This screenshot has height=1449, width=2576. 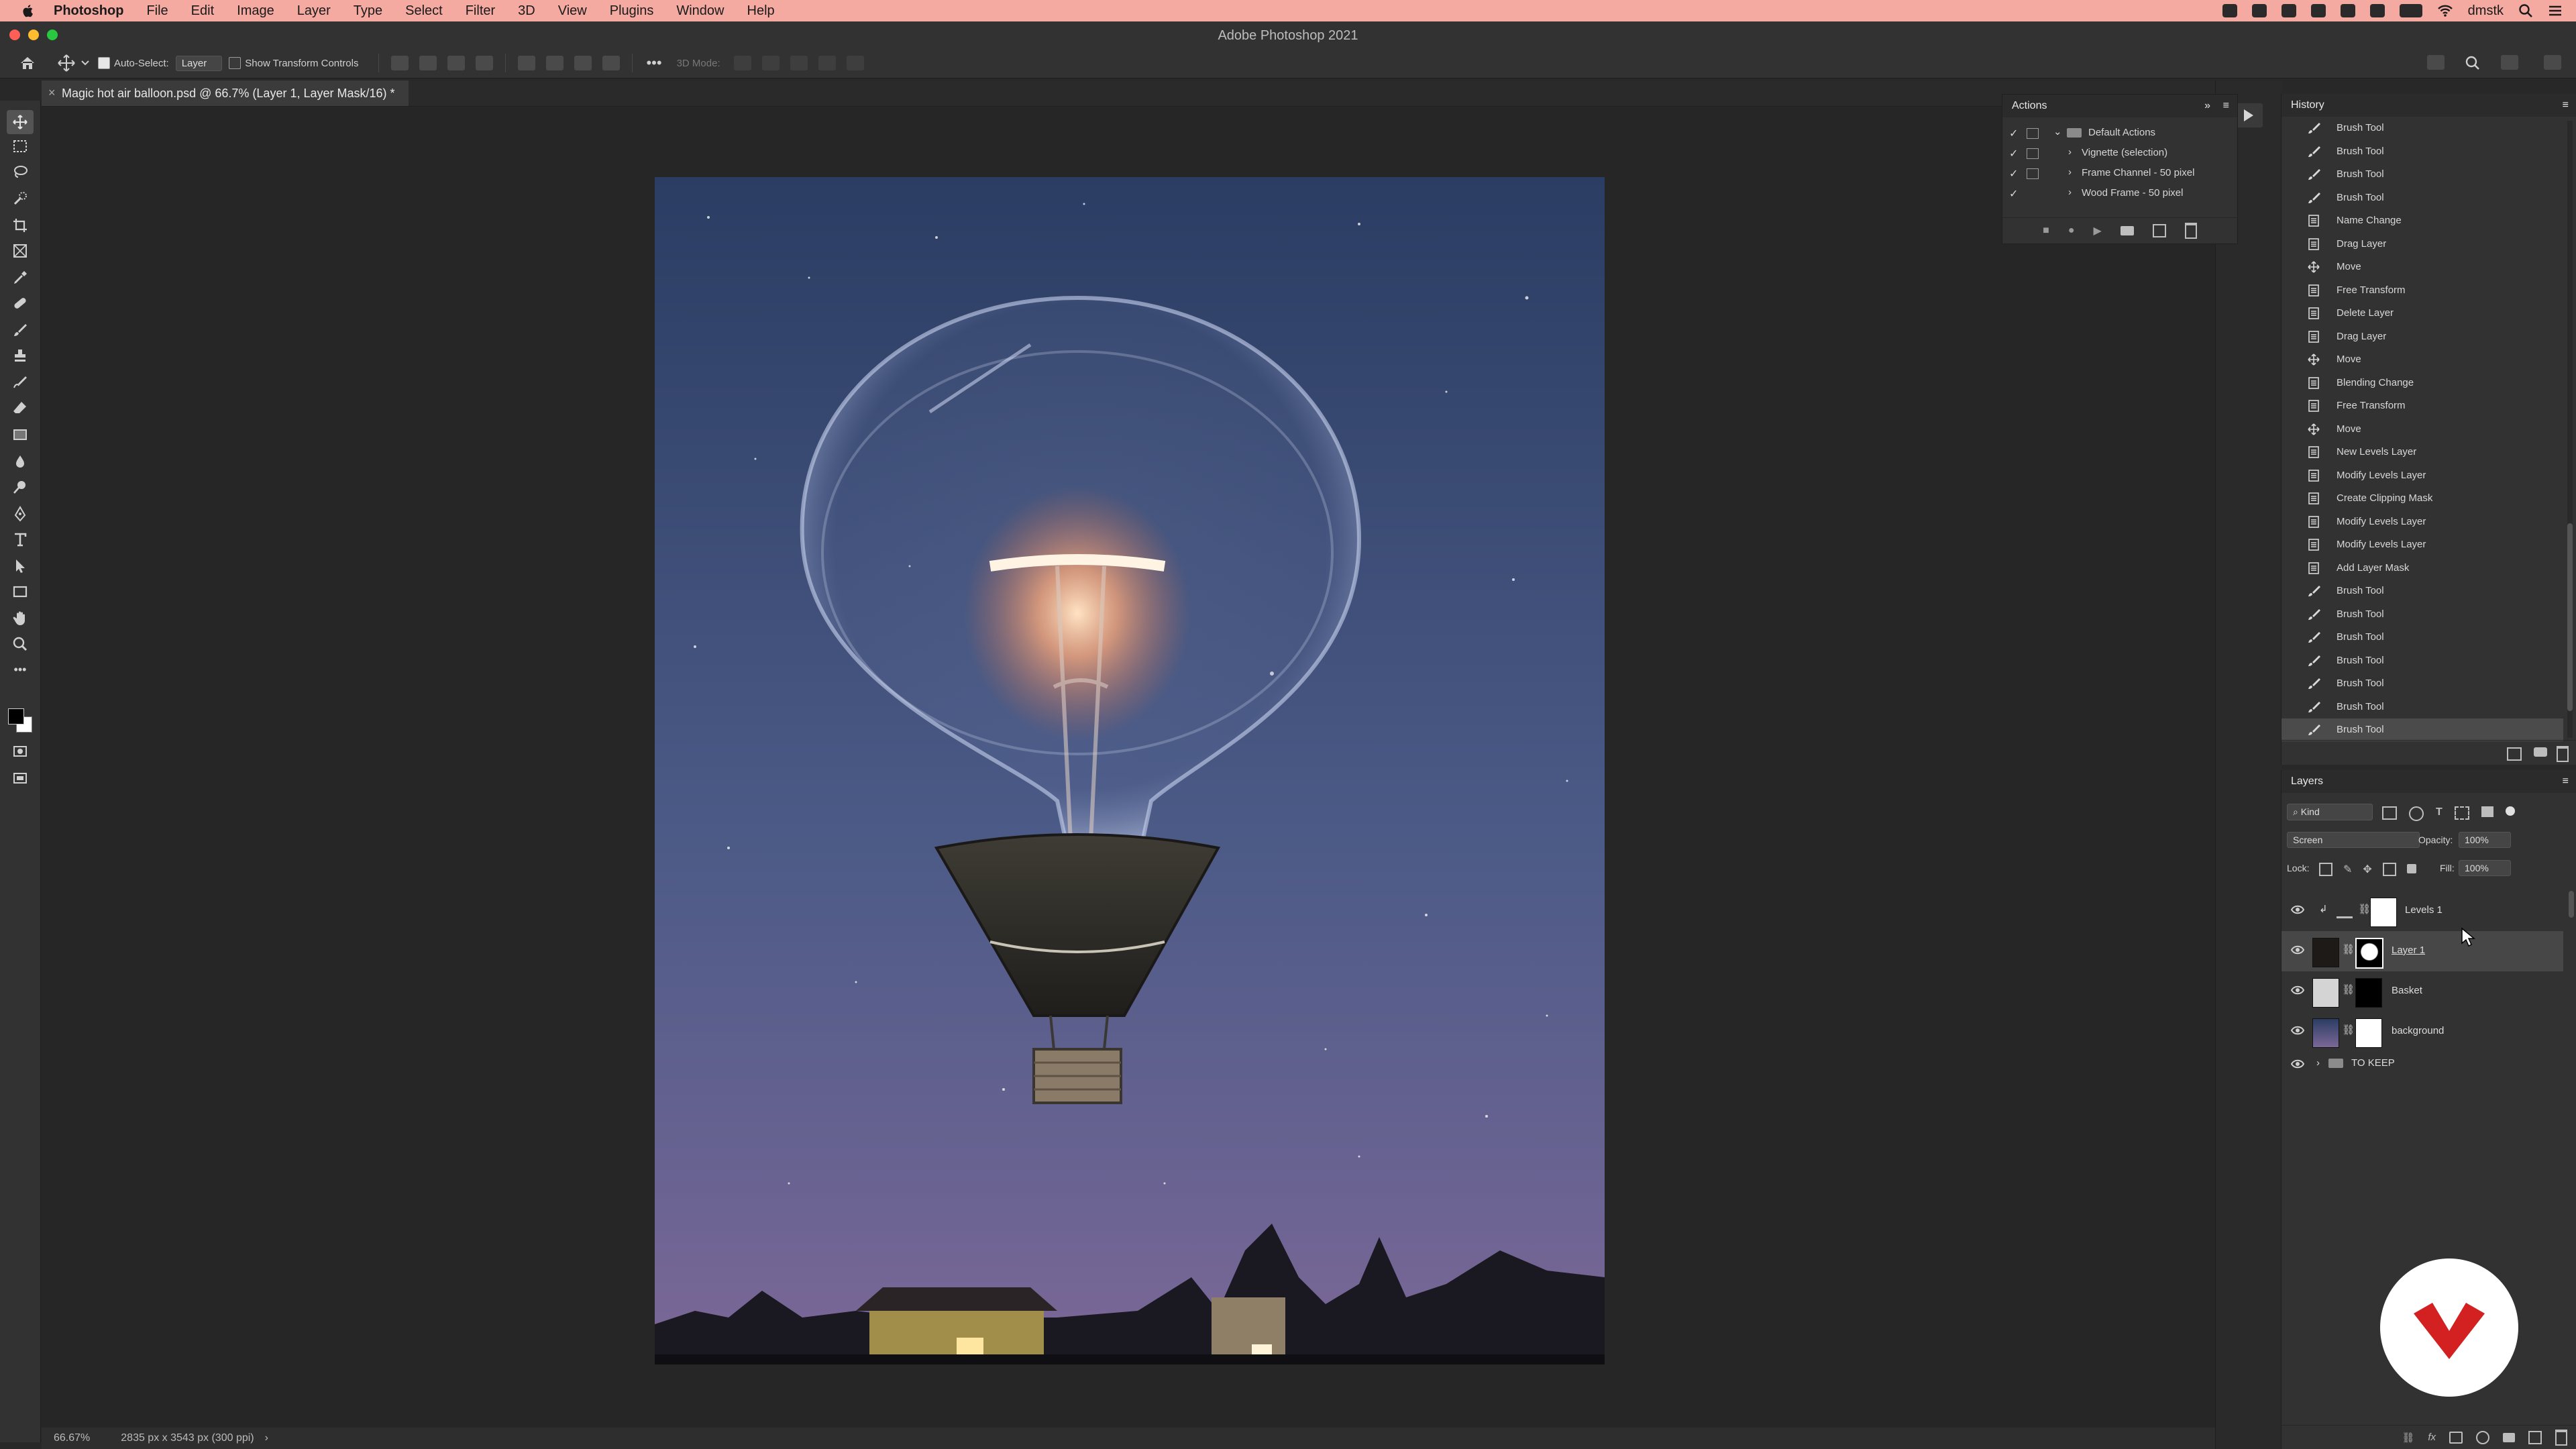 What do you see at coordinates (2473, 63) in the screenshot?
I see `search-icon` at bounding box center [2473, 63].